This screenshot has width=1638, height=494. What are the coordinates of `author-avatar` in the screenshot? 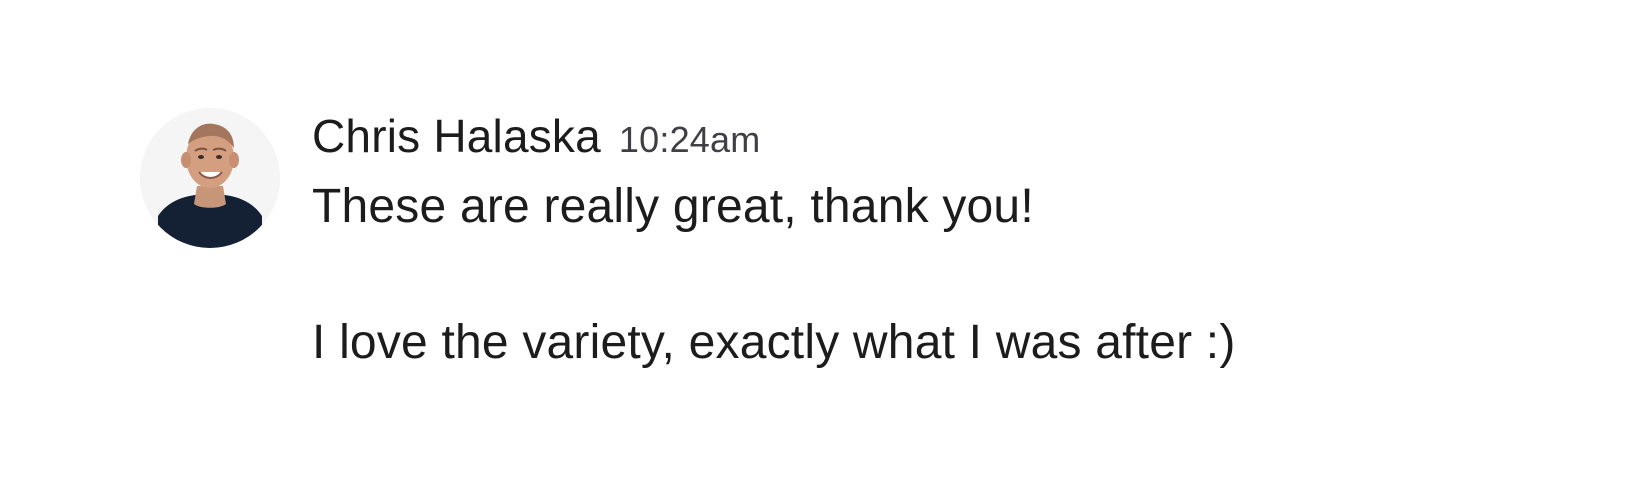 It's located at (210, 178).